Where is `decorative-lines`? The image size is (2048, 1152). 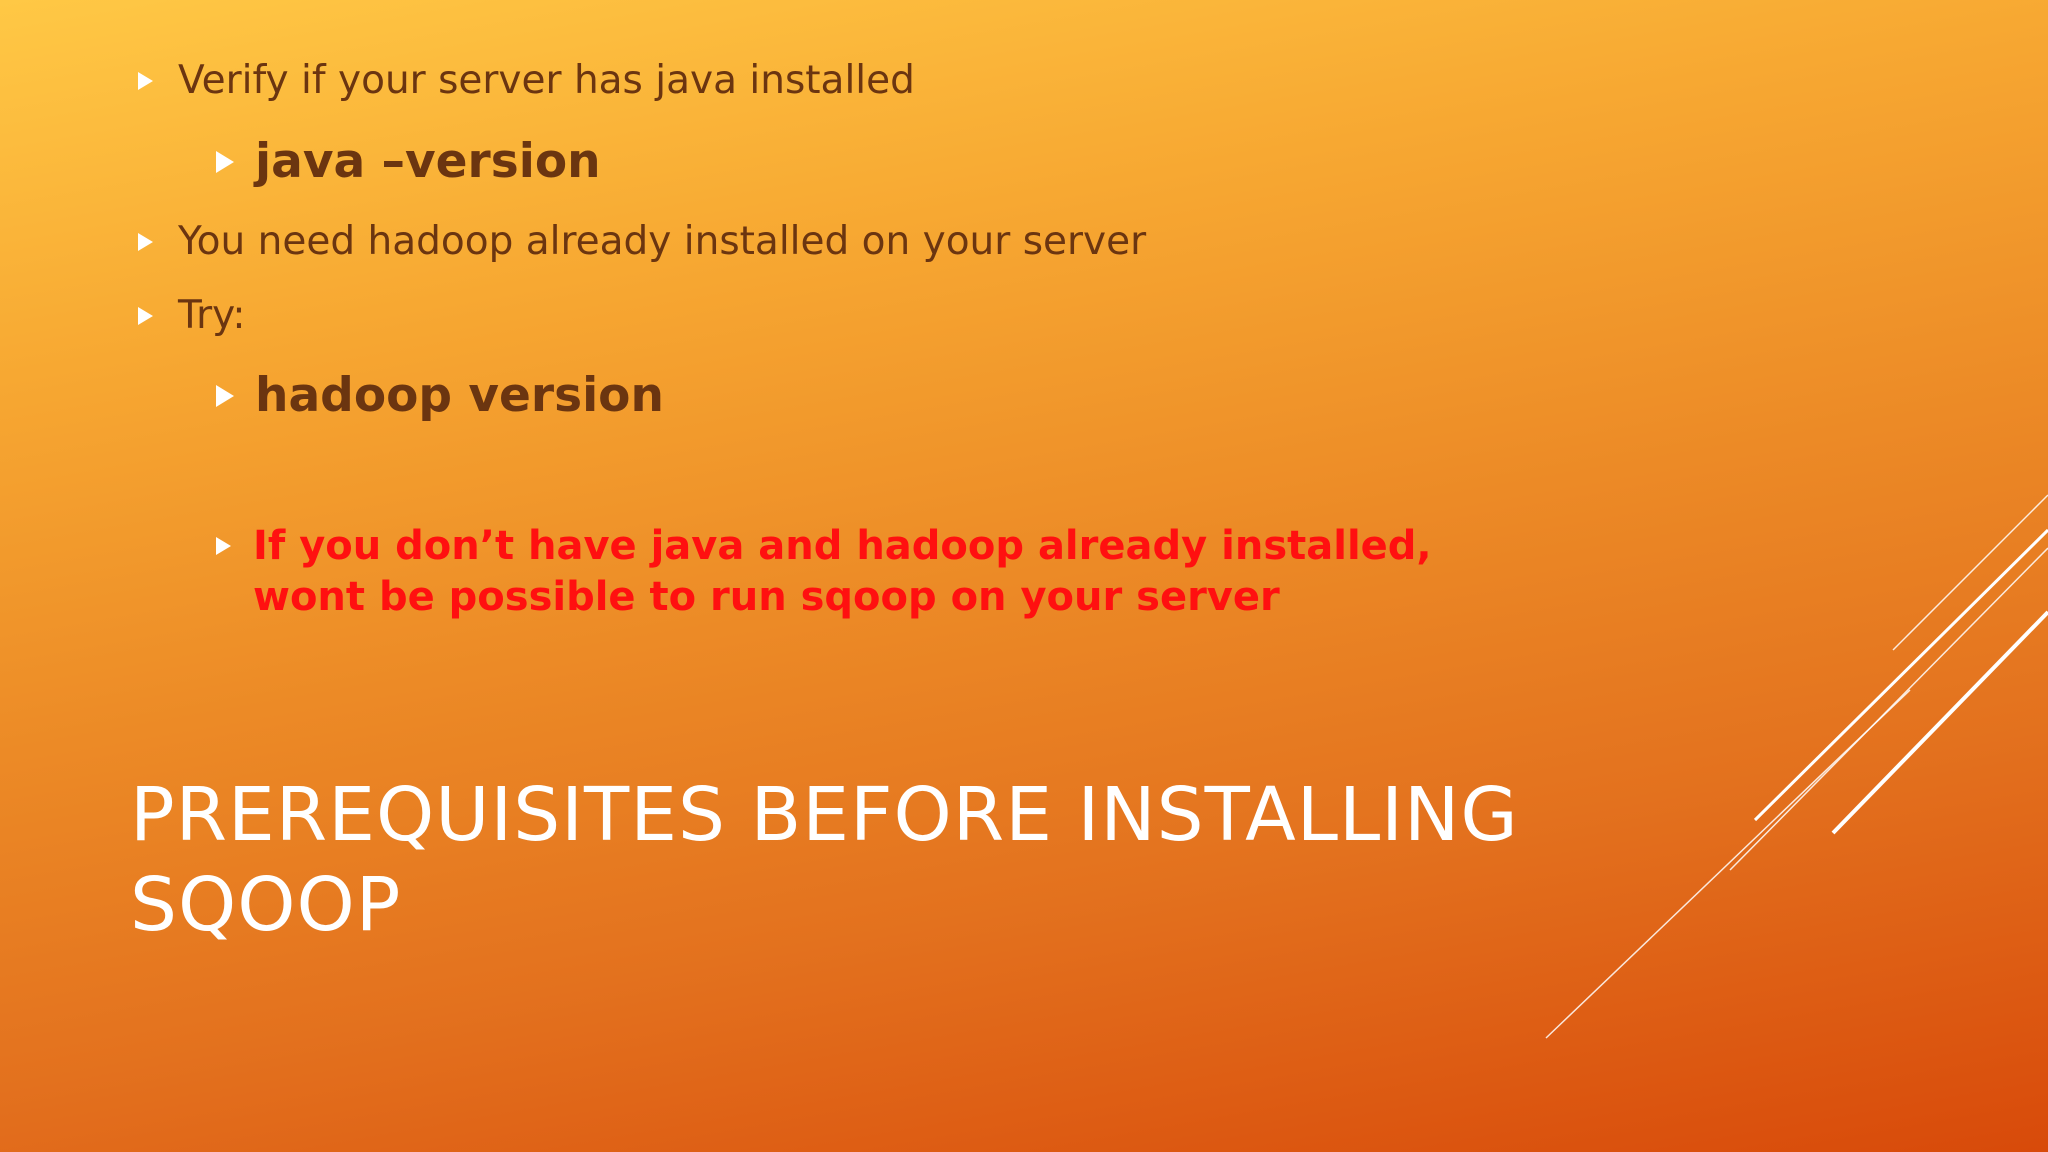
decorative-lines is located at coordinates (1796, 766).